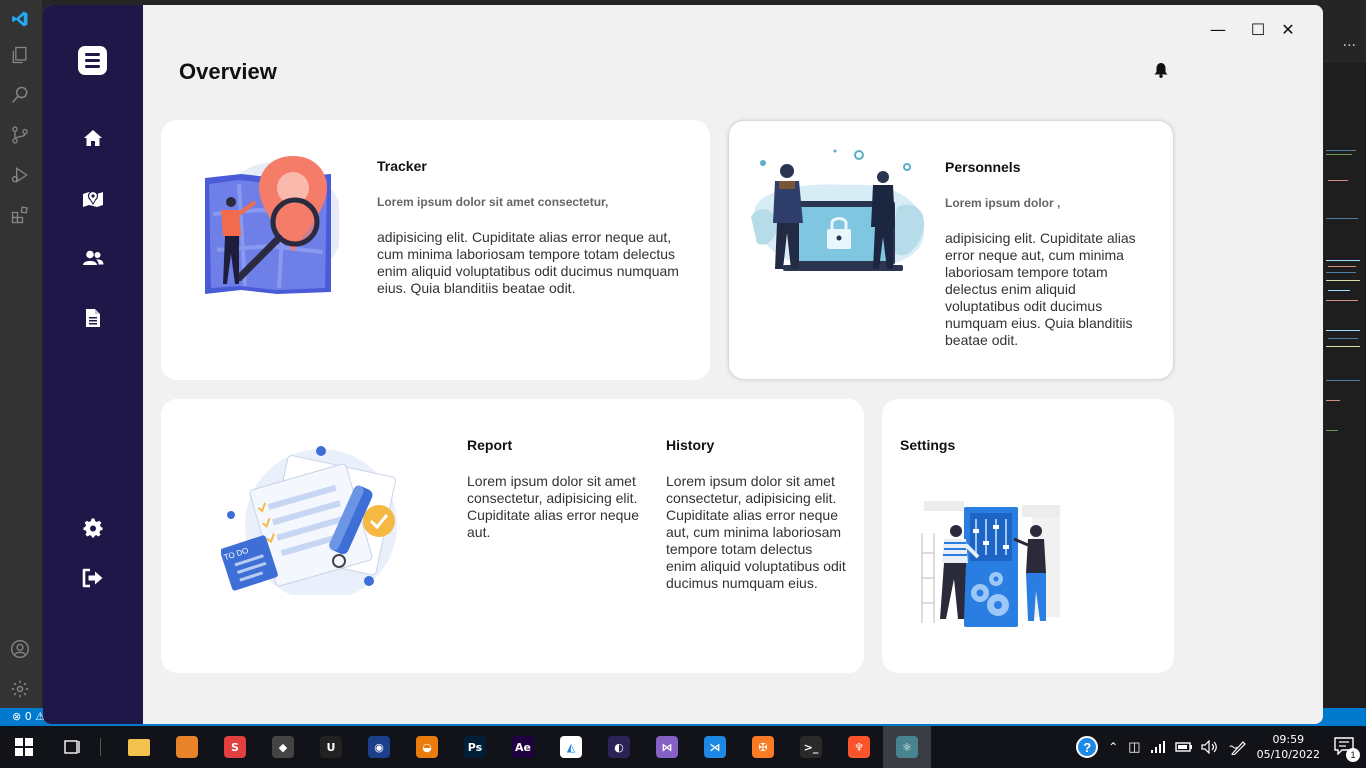 The image size is (1366, 768). I want to click on notification-center-icon: 1, so click(1347, 749).